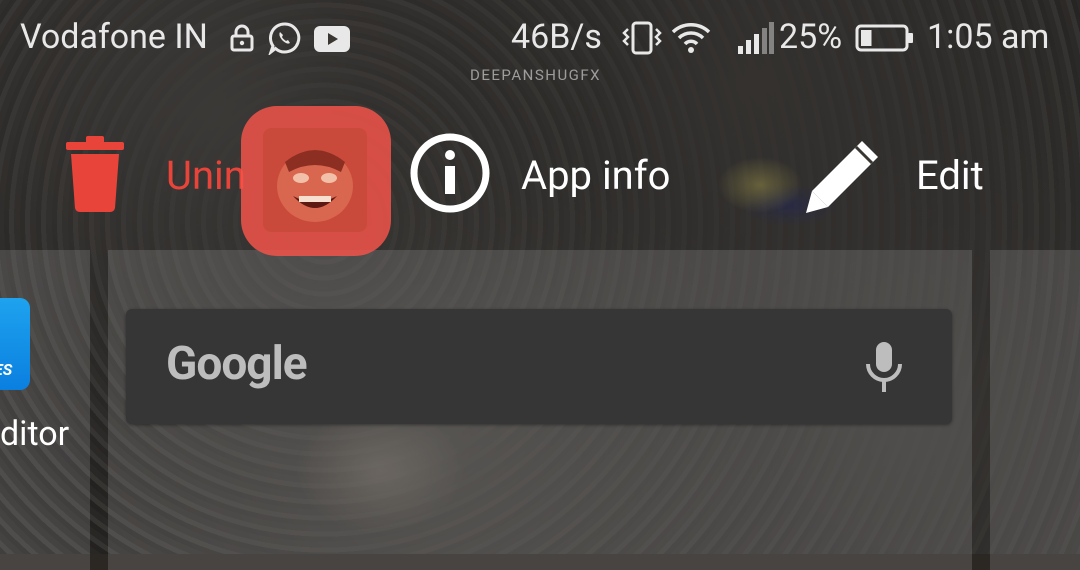  What do you see at coordinates (450, 173) in the screenshot?
I see `info-icon` at bounding box center [450, 173].